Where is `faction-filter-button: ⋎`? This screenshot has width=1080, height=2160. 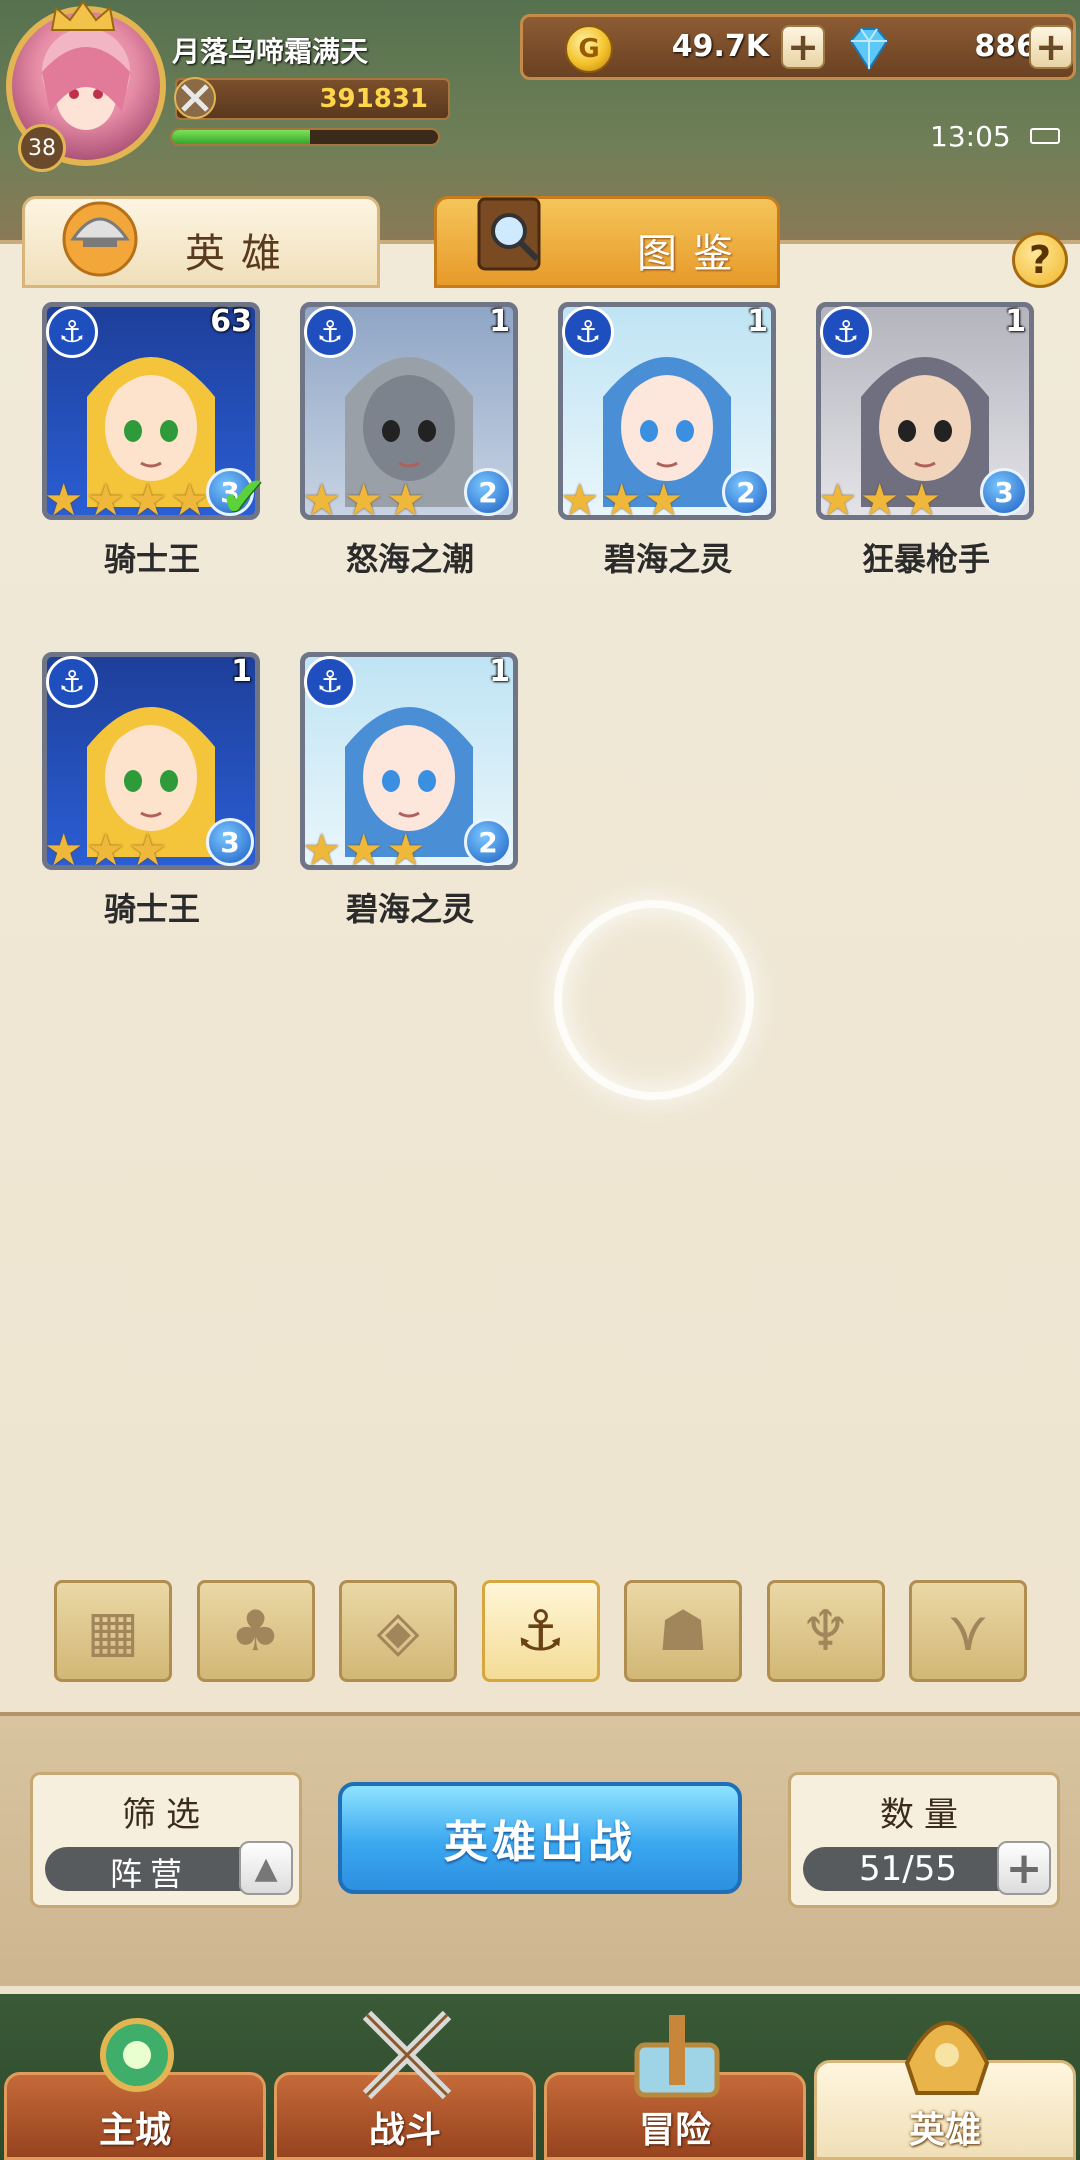
faction-filter-button: ⋎ is located at coordinates (968, 1631).